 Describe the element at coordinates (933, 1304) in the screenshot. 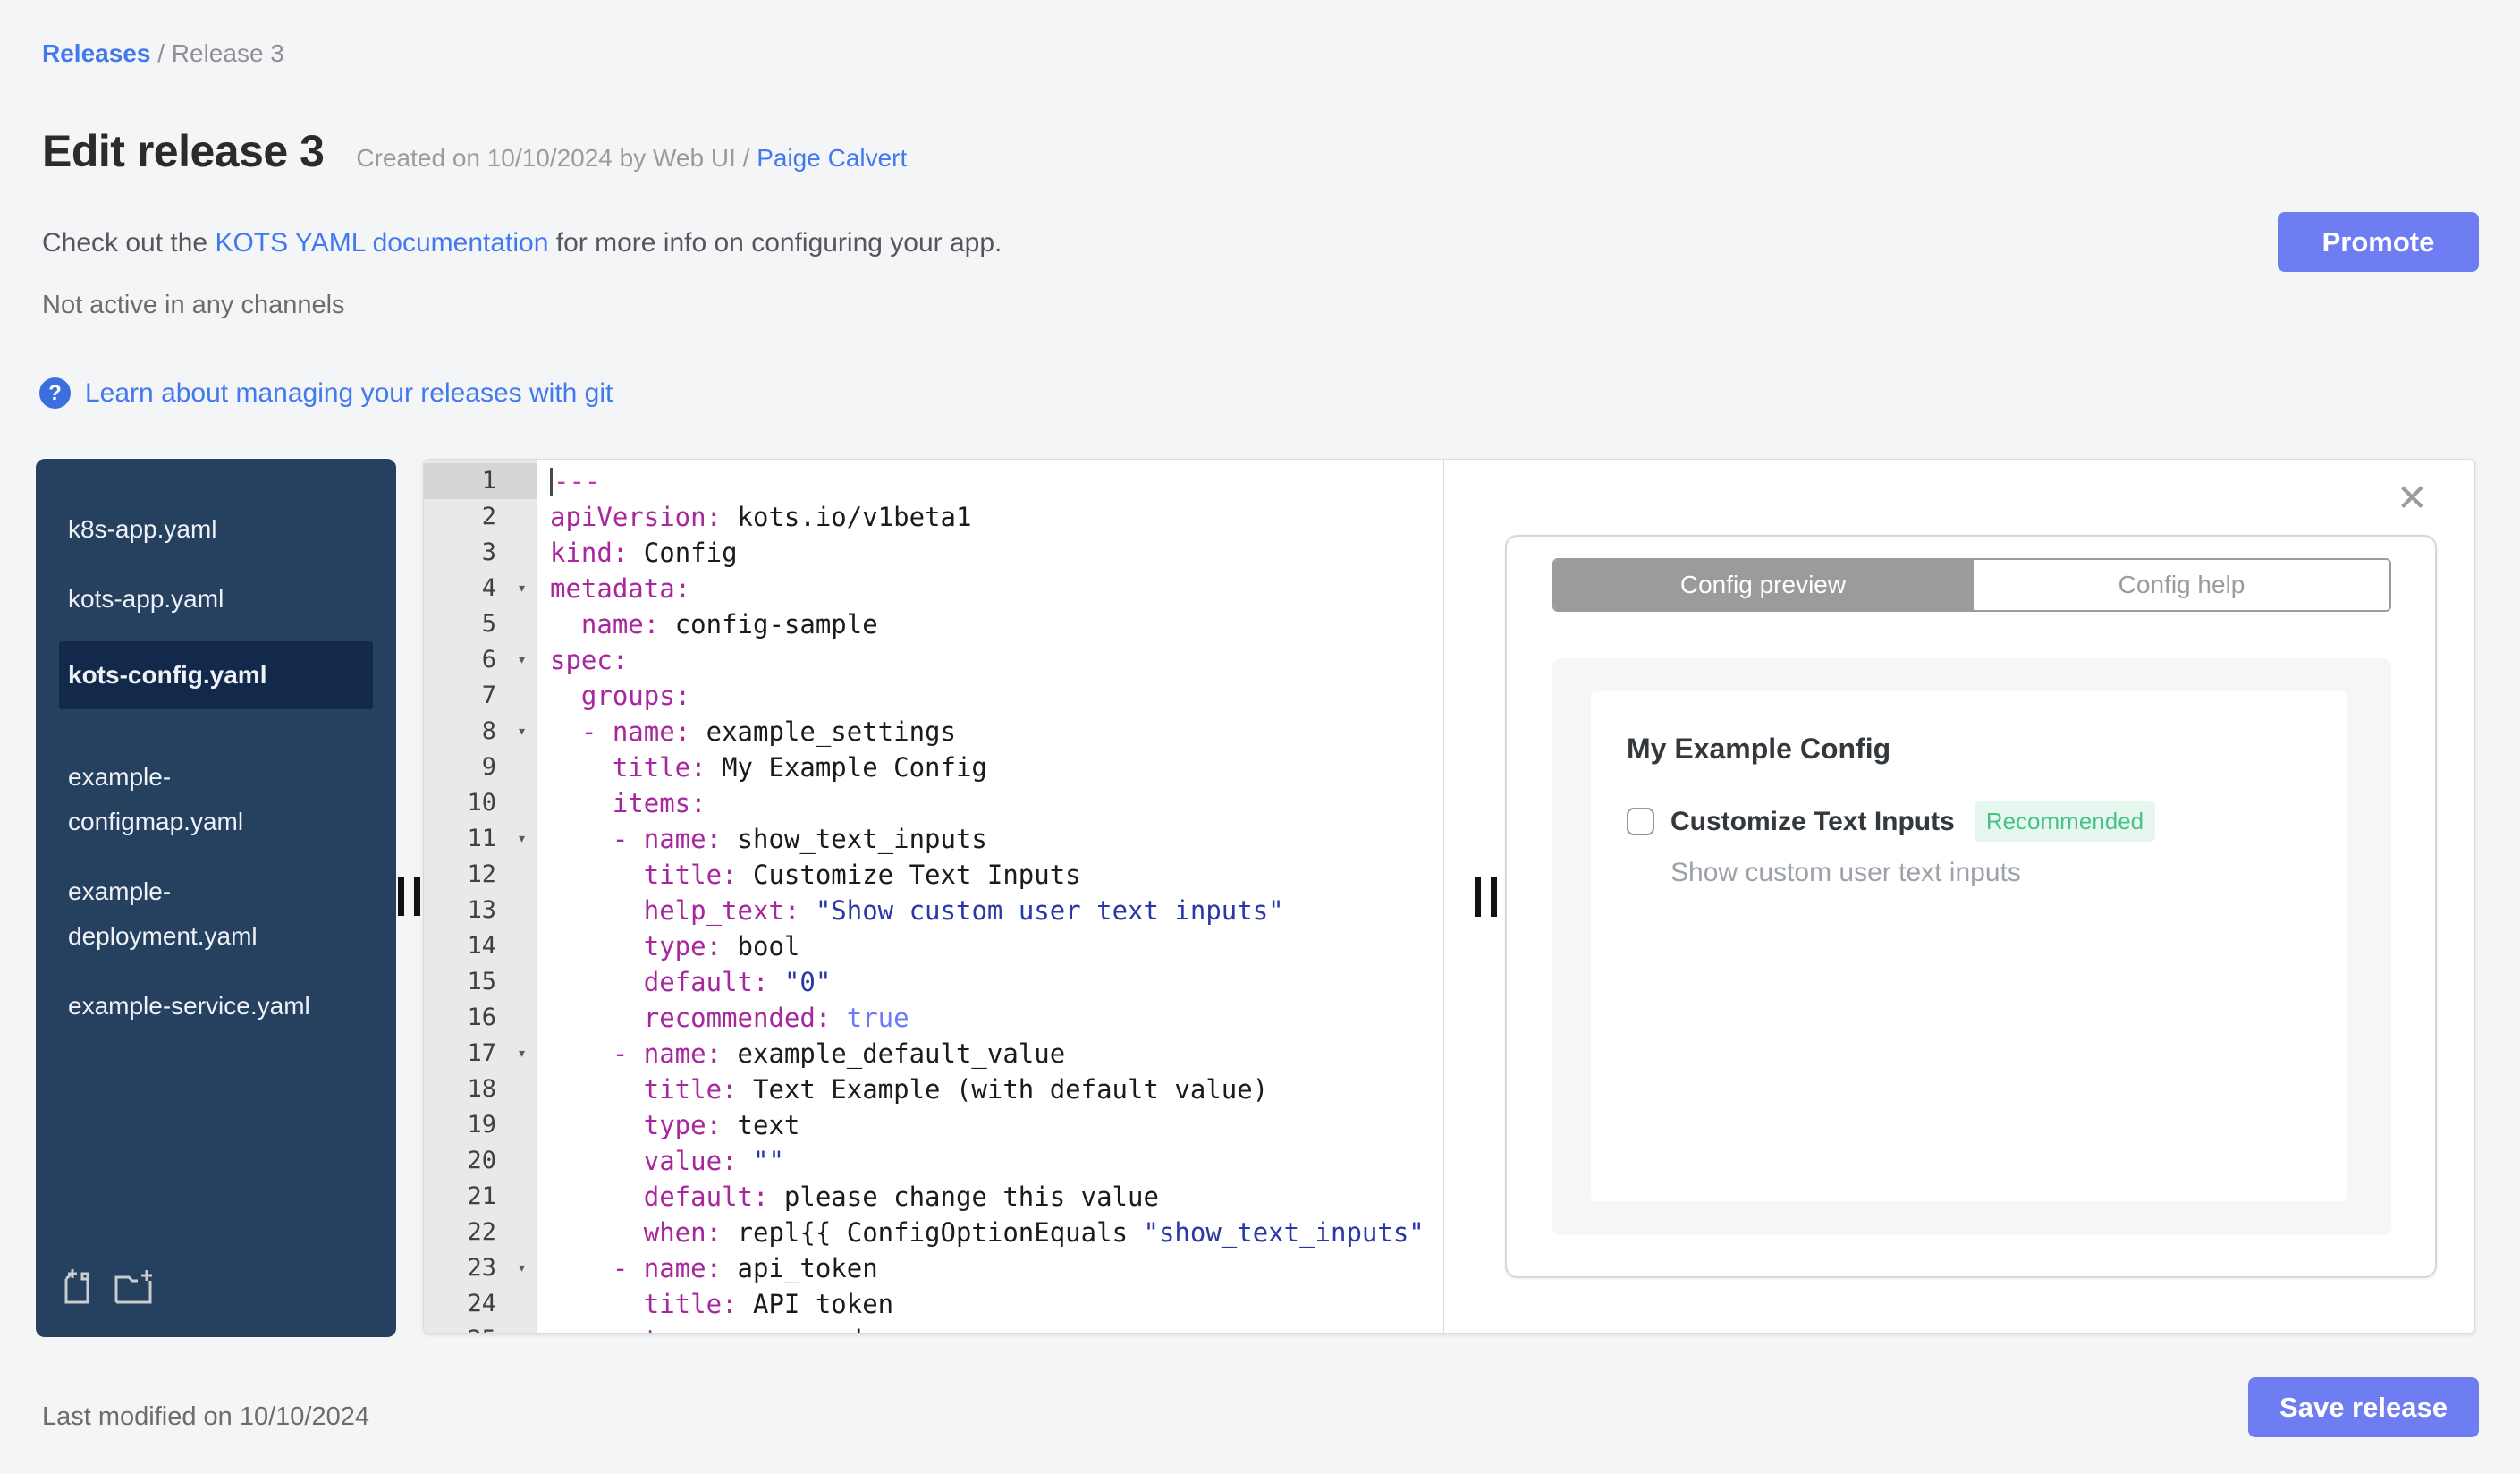

I see `code-line: 24 title: API token` at that location.